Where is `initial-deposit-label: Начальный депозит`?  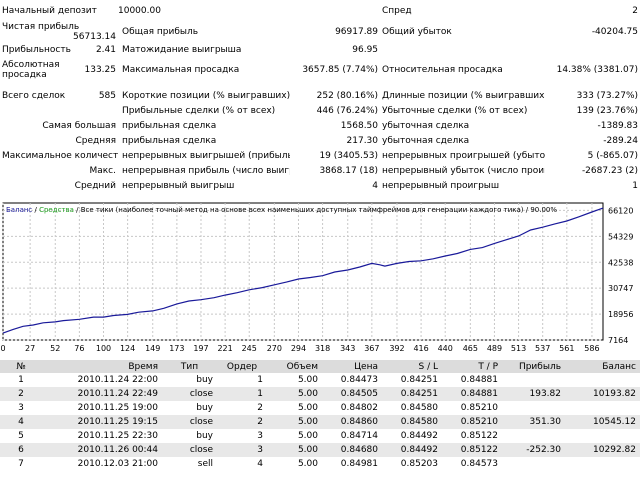 initial-deposit-label: Начальный депозит is located at coordinates (49, 11).